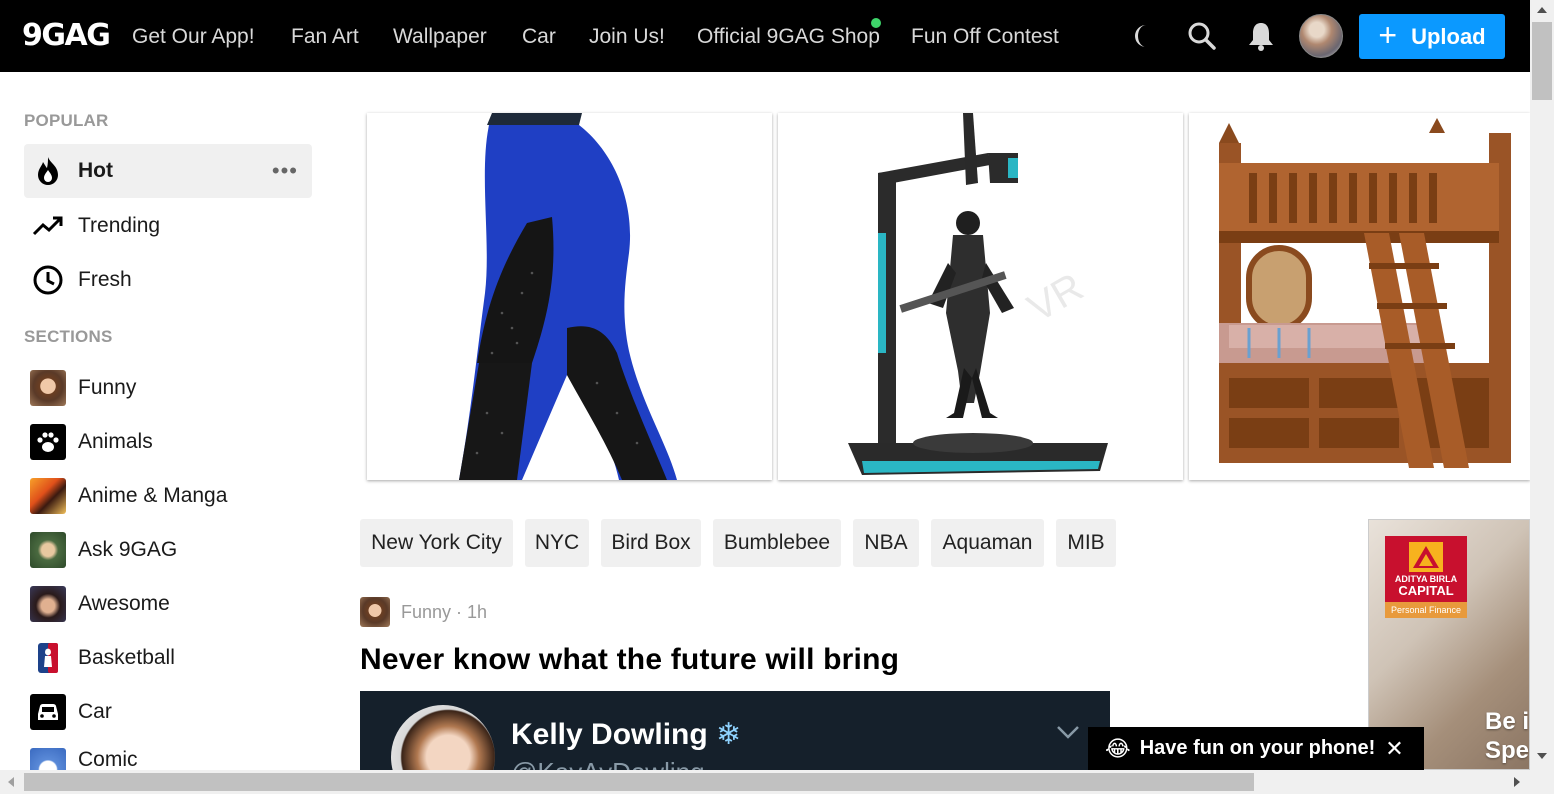  What do you see at coordinates (105, 279) in the screenshot?
I see `sidebar-item-label: Fresh` at bounding box center [105, 279].